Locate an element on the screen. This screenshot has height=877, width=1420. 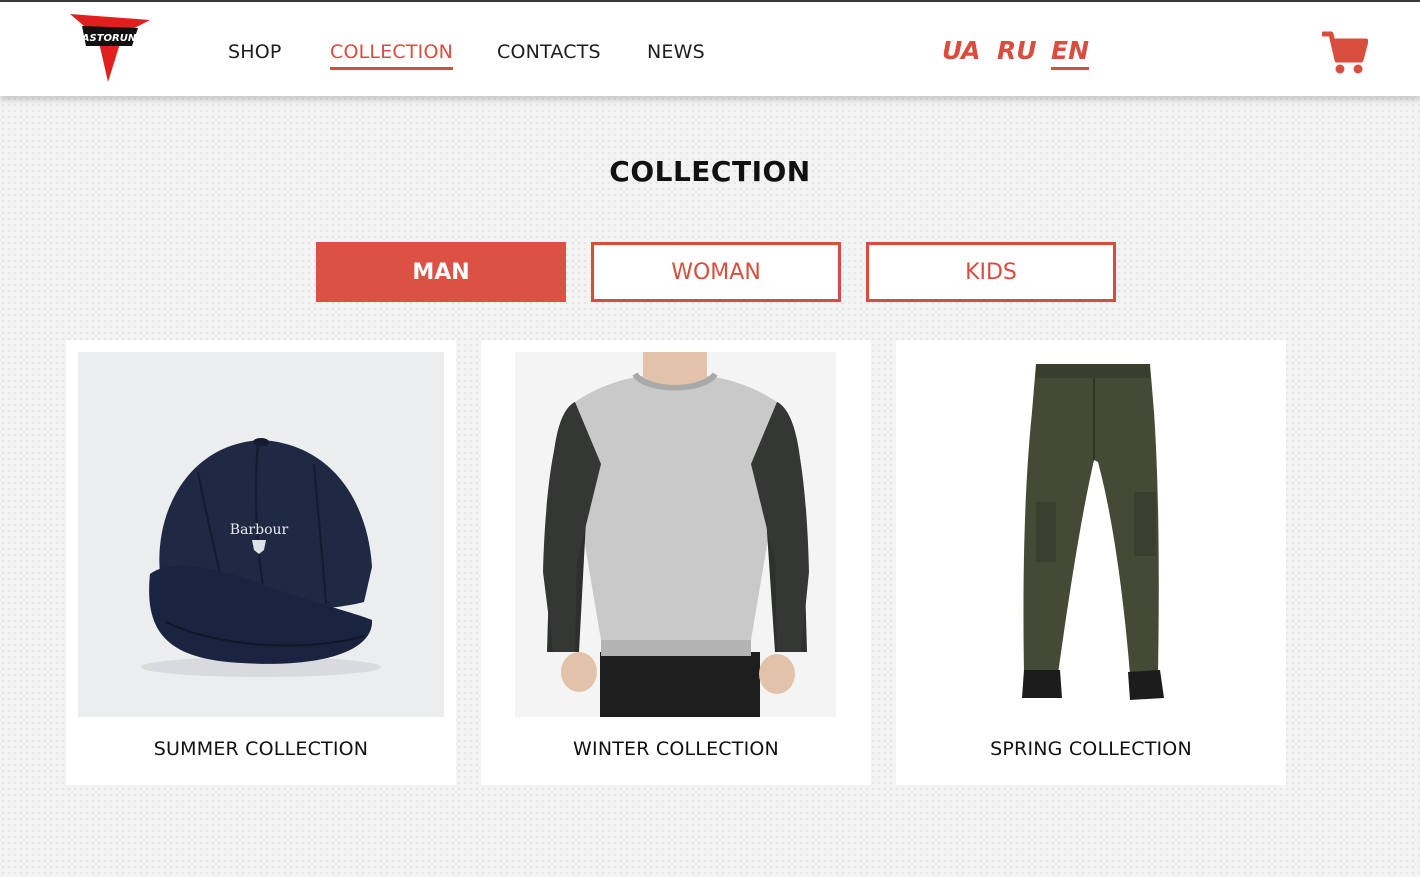
collection-label: WINTER COLLECTION is located at coordinates (676, 749).